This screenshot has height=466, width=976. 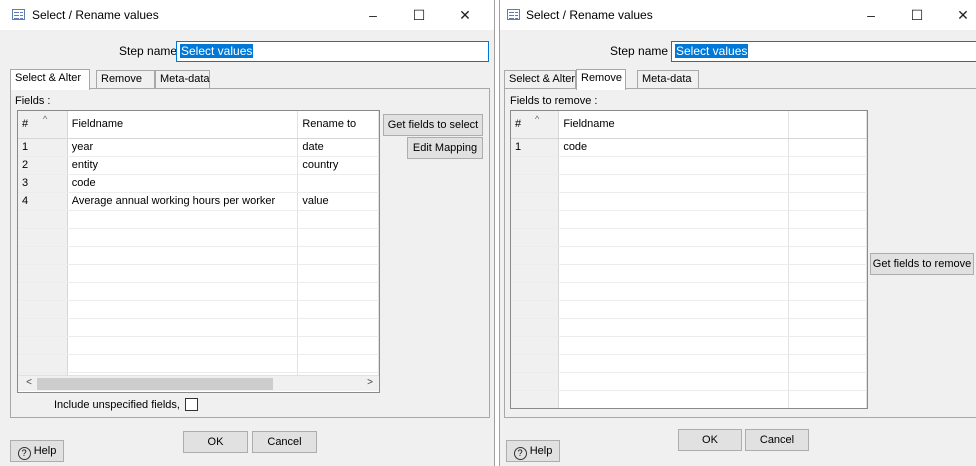 I want to click on row-number: 3, so click(x=43, y=183).